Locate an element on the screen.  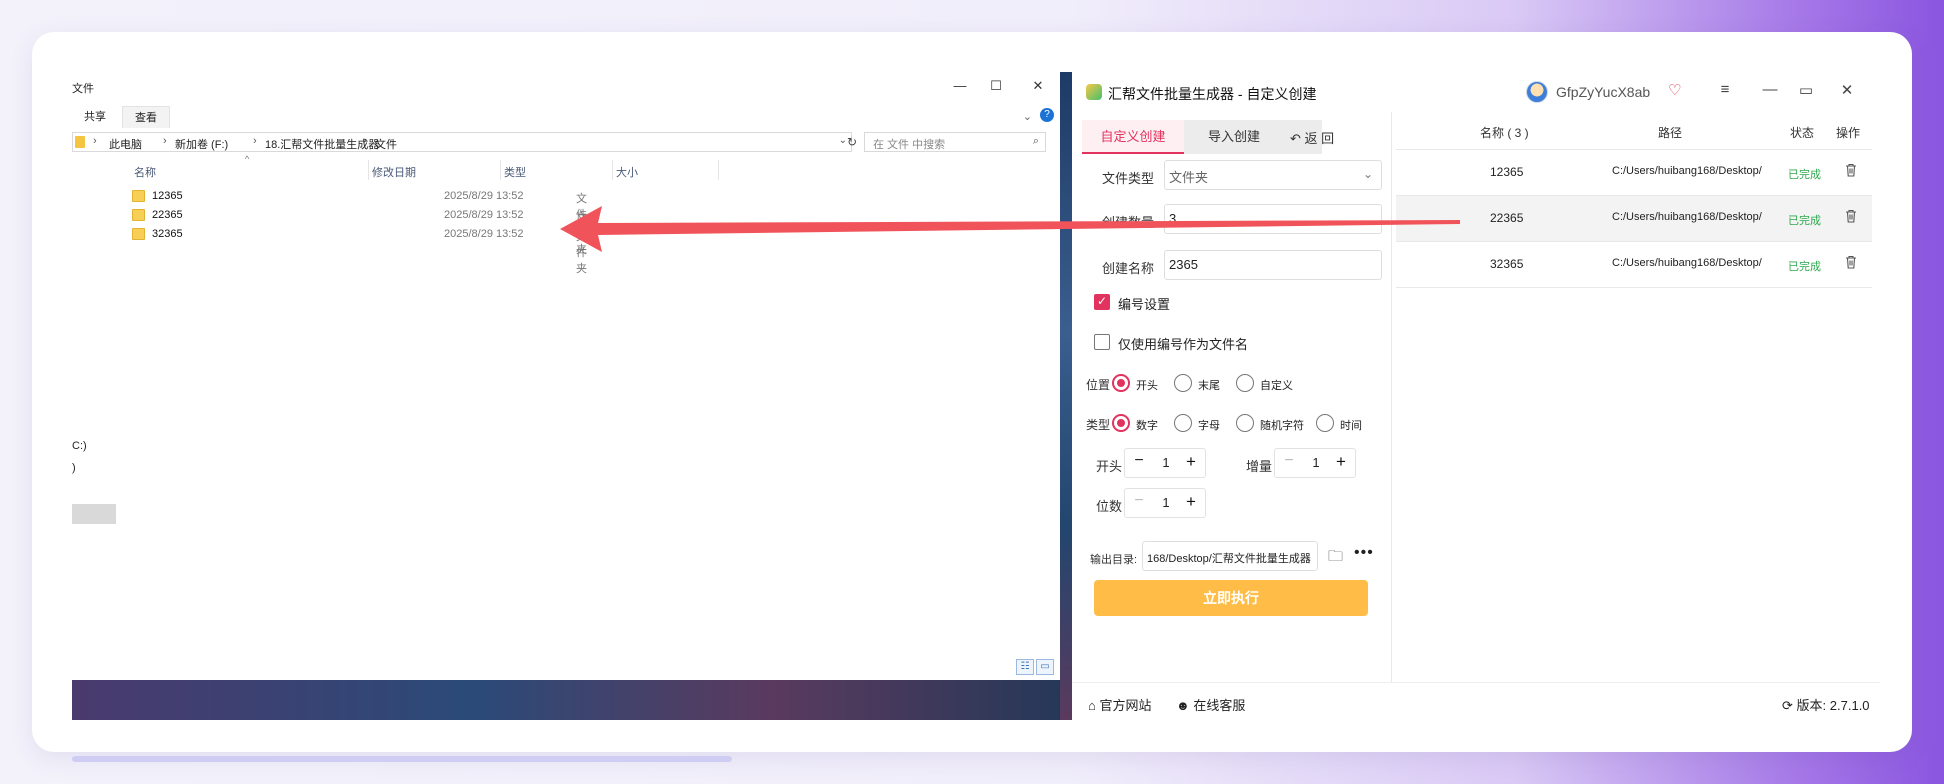
file-row: 12365 2025/8/29 13:52 文件夹 is located at coordinates (359, 212).